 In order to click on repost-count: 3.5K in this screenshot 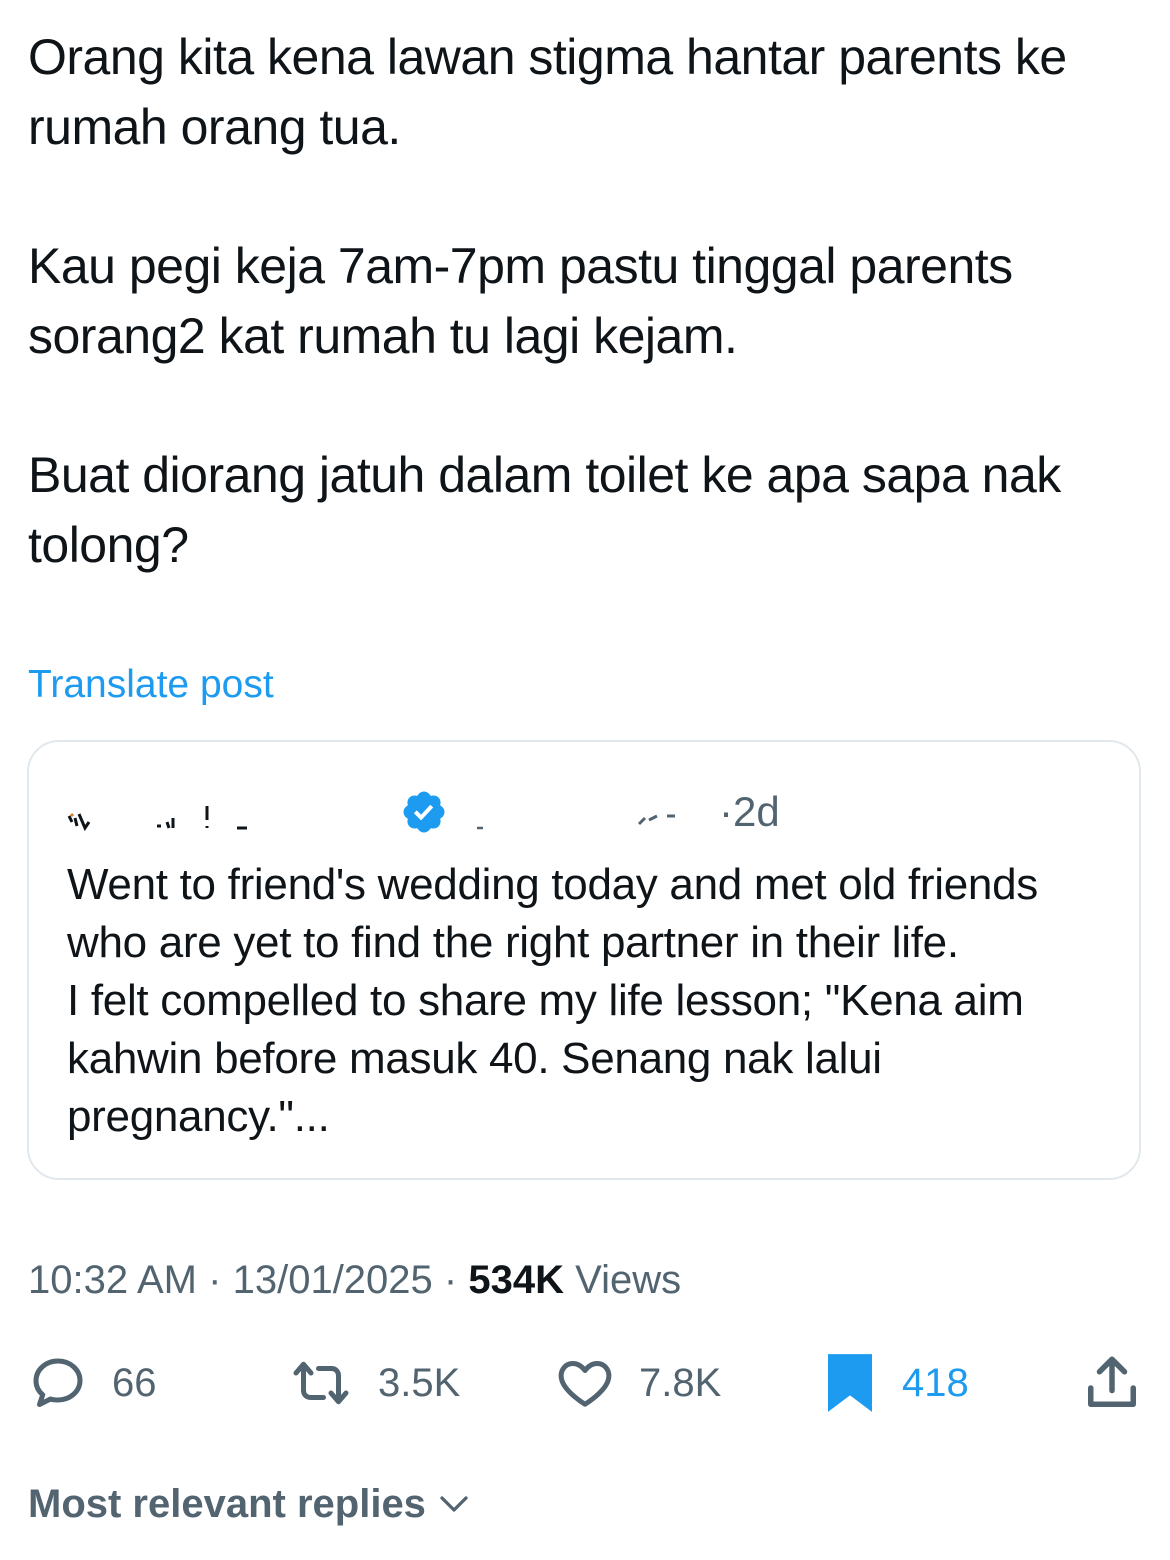, I will do `click(419, 1383)`.